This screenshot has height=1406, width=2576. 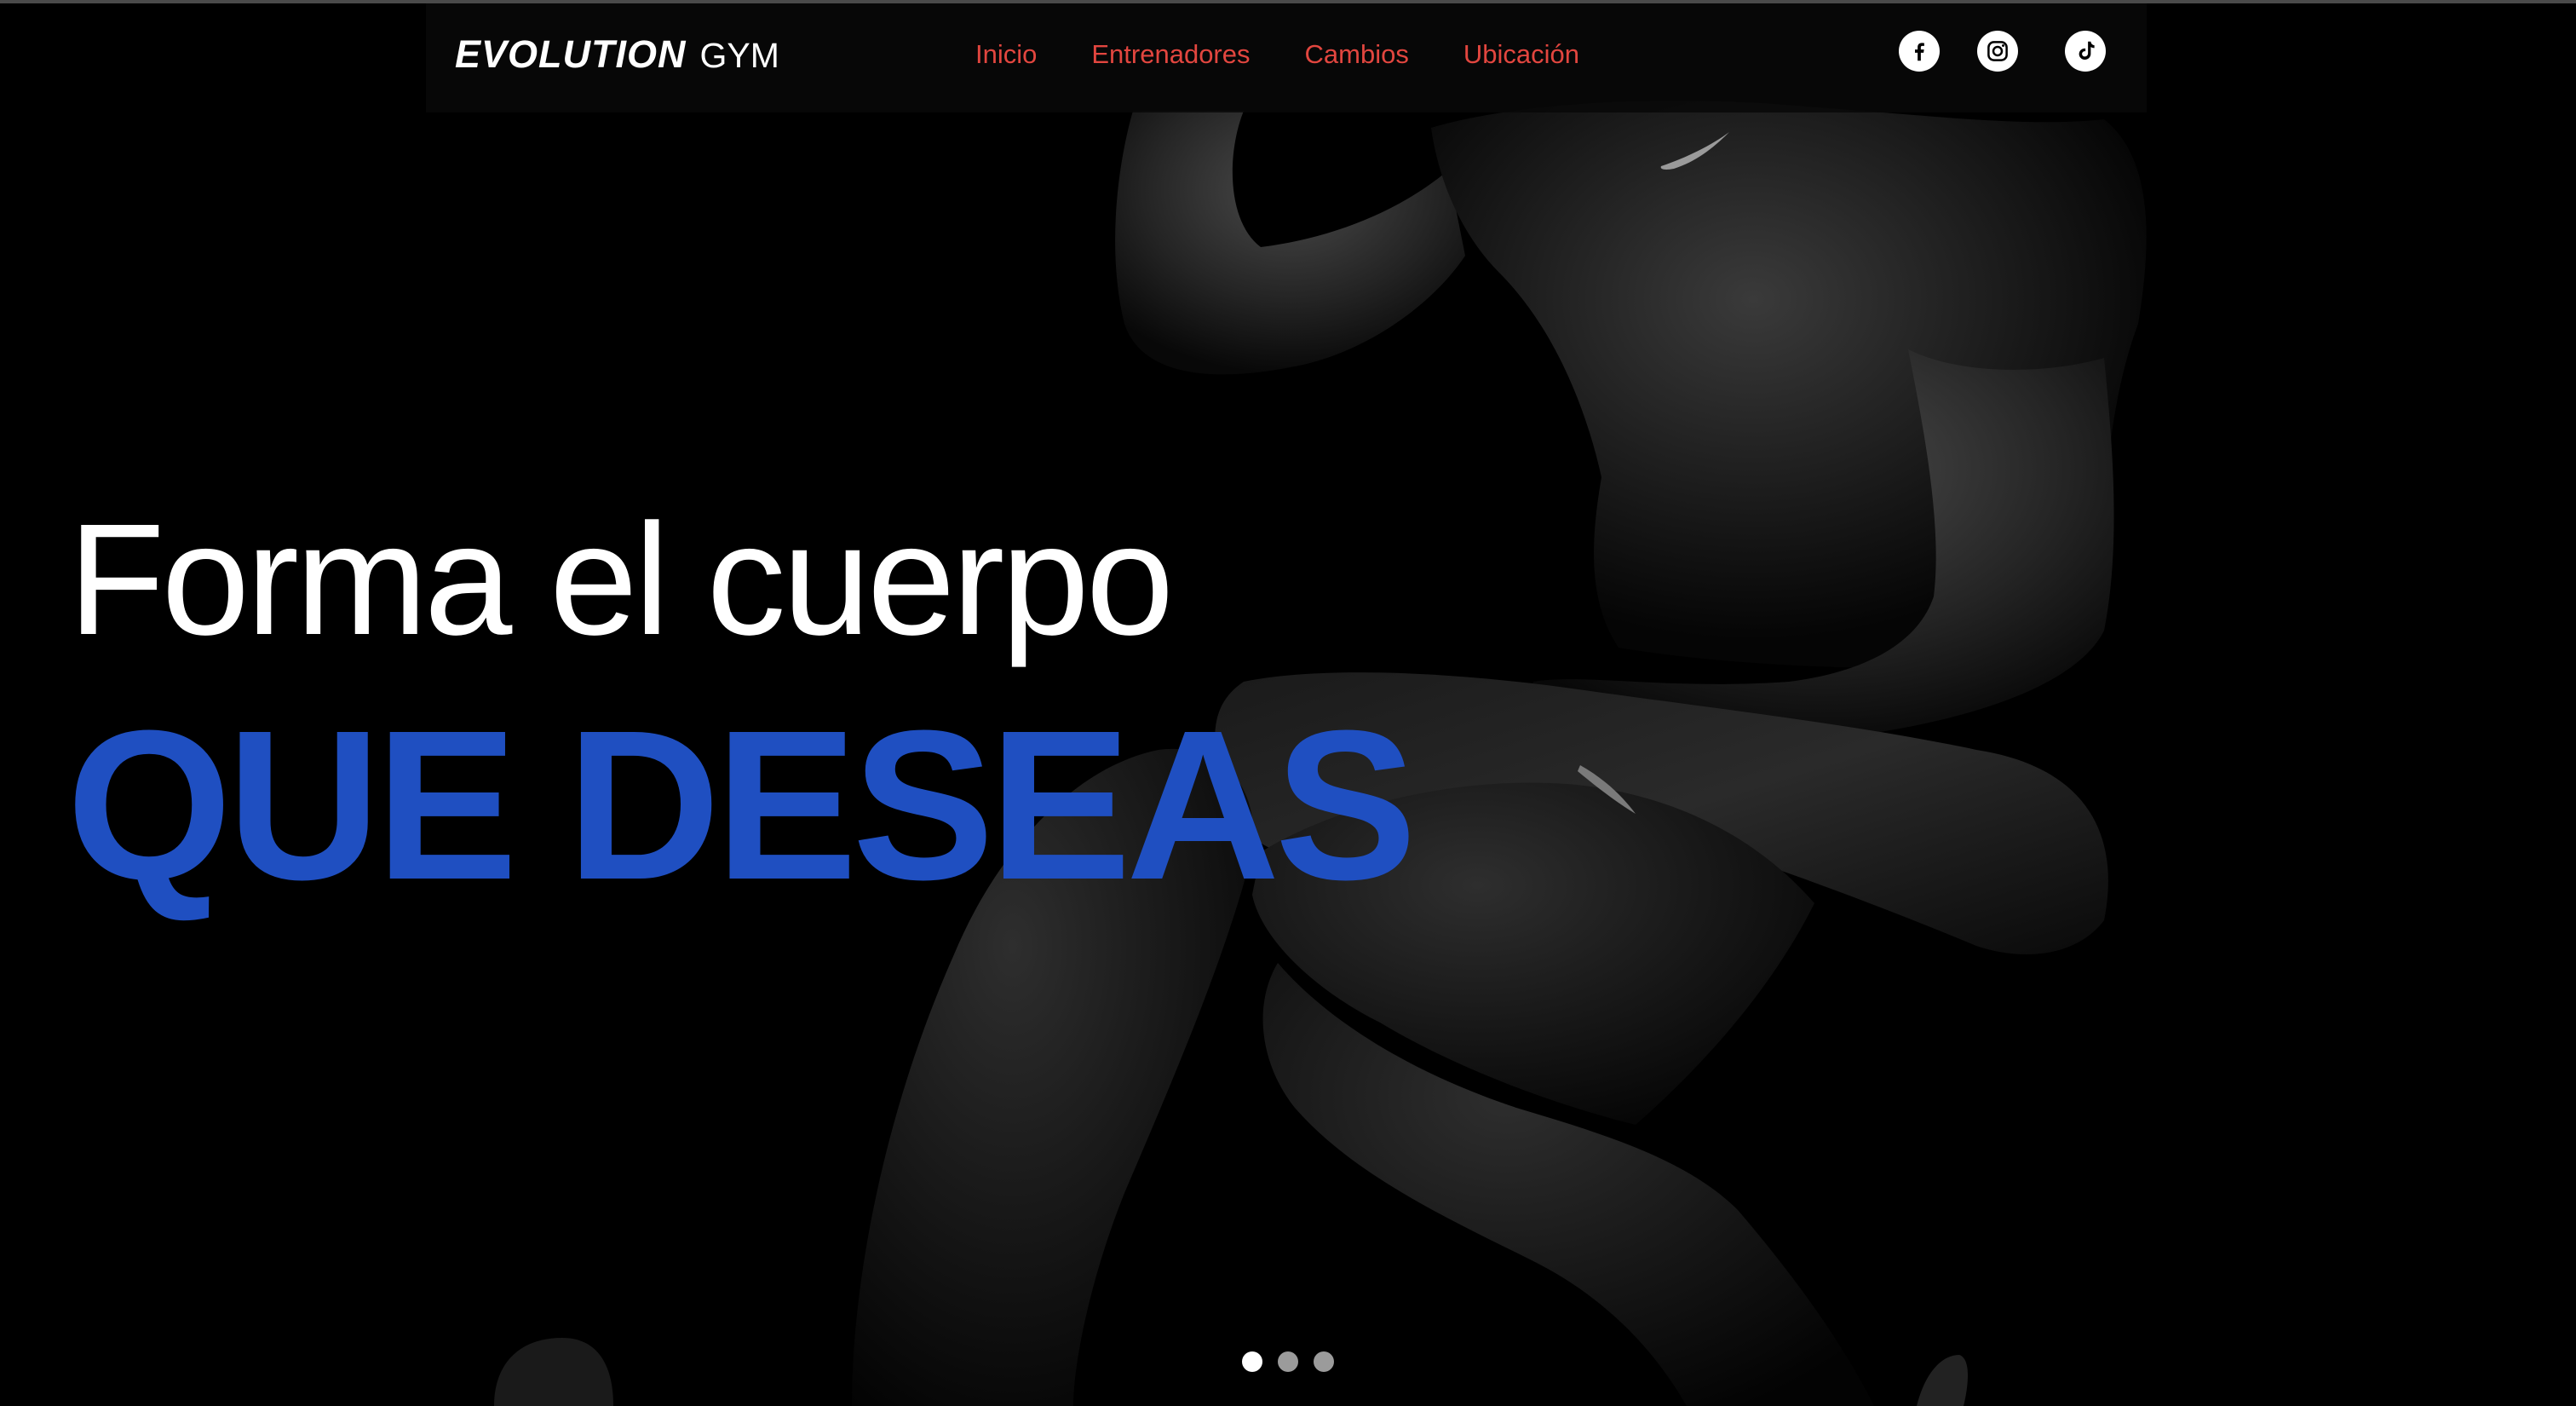 I want to click on nav-item-ubicacion: Ubicación, so click(x=1521, y=54).